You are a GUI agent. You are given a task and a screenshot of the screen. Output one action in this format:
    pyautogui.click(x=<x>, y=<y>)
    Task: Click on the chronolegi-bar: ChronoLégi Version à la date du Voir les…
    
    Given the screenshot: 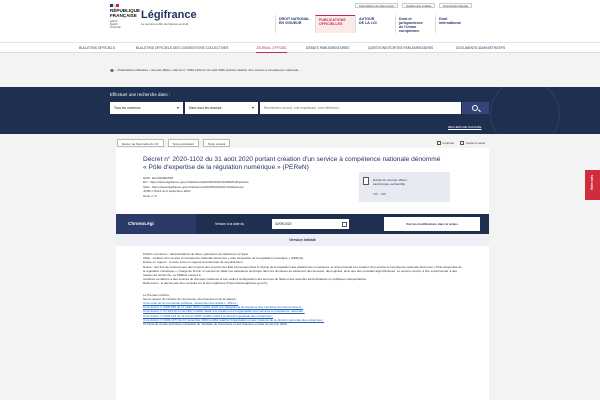 What is the action you would take?
    pyautogui.click(x=302, y=224)
    